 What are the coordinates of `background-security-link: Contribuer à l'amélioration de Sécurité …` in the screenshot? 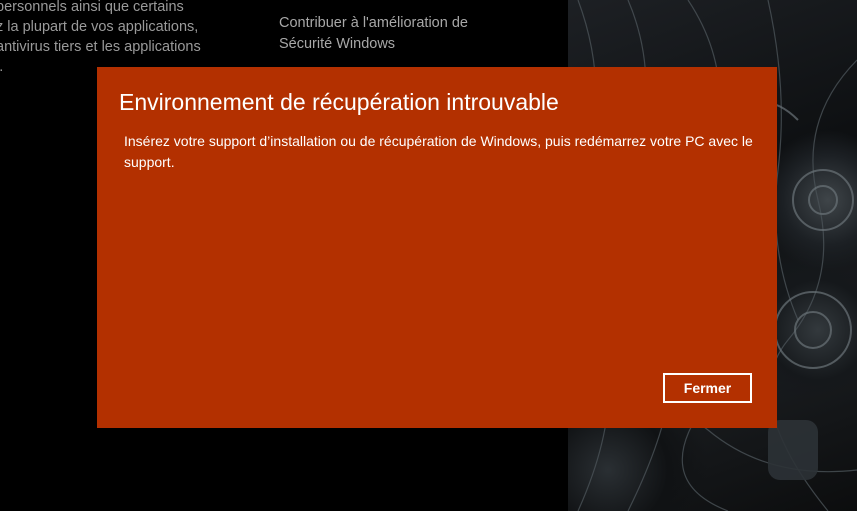 It's located at (373, 33).